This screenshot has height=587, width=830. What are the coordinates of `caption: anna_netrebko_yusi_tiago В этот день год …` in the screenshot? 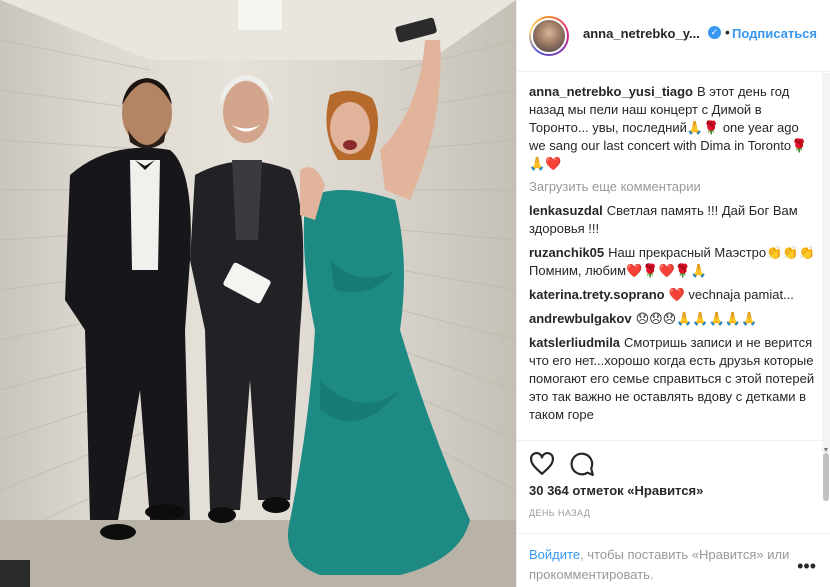 It's located at (672, 128).